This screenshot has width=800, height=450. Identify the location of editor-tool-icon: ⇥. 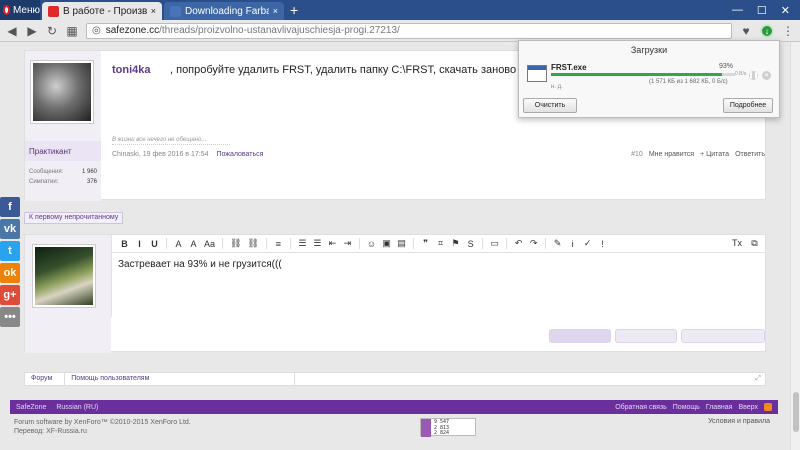
(347, 243).